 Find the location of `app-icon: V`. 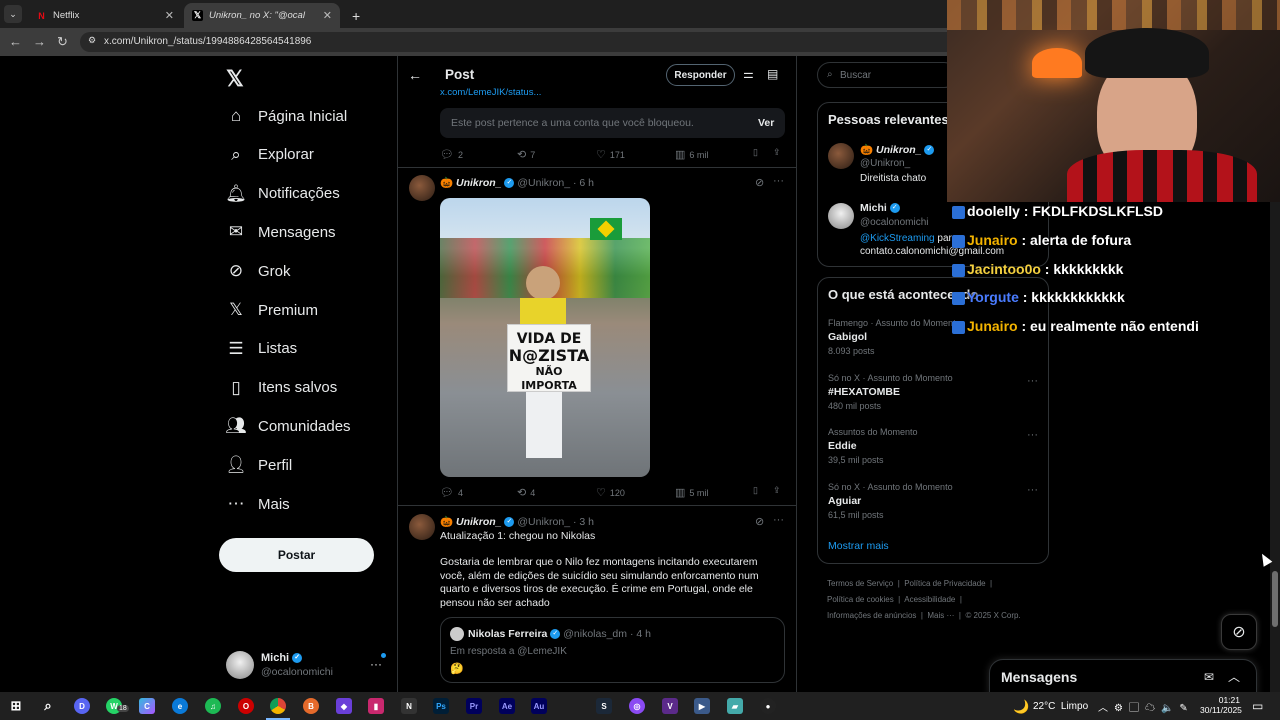

app-icon: V is located at coordinates (670, 706).